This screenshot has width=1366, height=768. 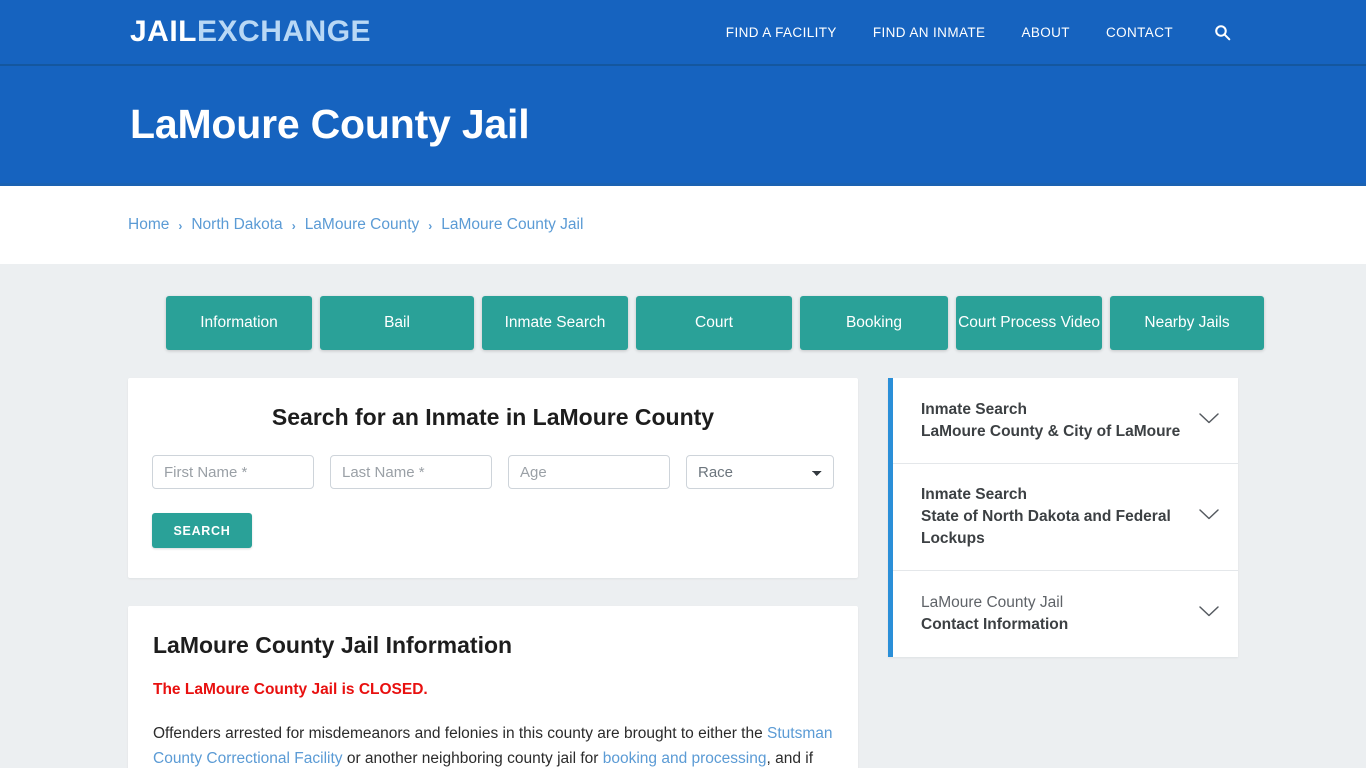 What do you see at coordinates (1139, 32) in the screenshot?
I see `nav-item-contact: CONTACT` at bounding box center [1139, 32].